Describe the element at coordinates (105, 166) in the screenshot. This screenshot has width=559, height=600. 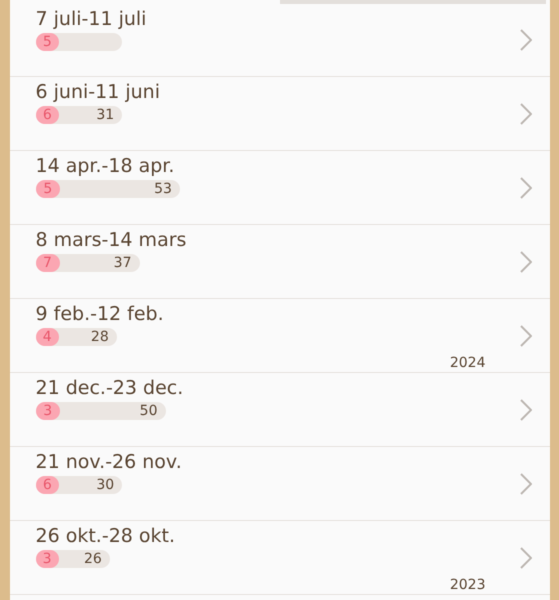
I see `date-range: 14 apr.-18 apr.` at that location.